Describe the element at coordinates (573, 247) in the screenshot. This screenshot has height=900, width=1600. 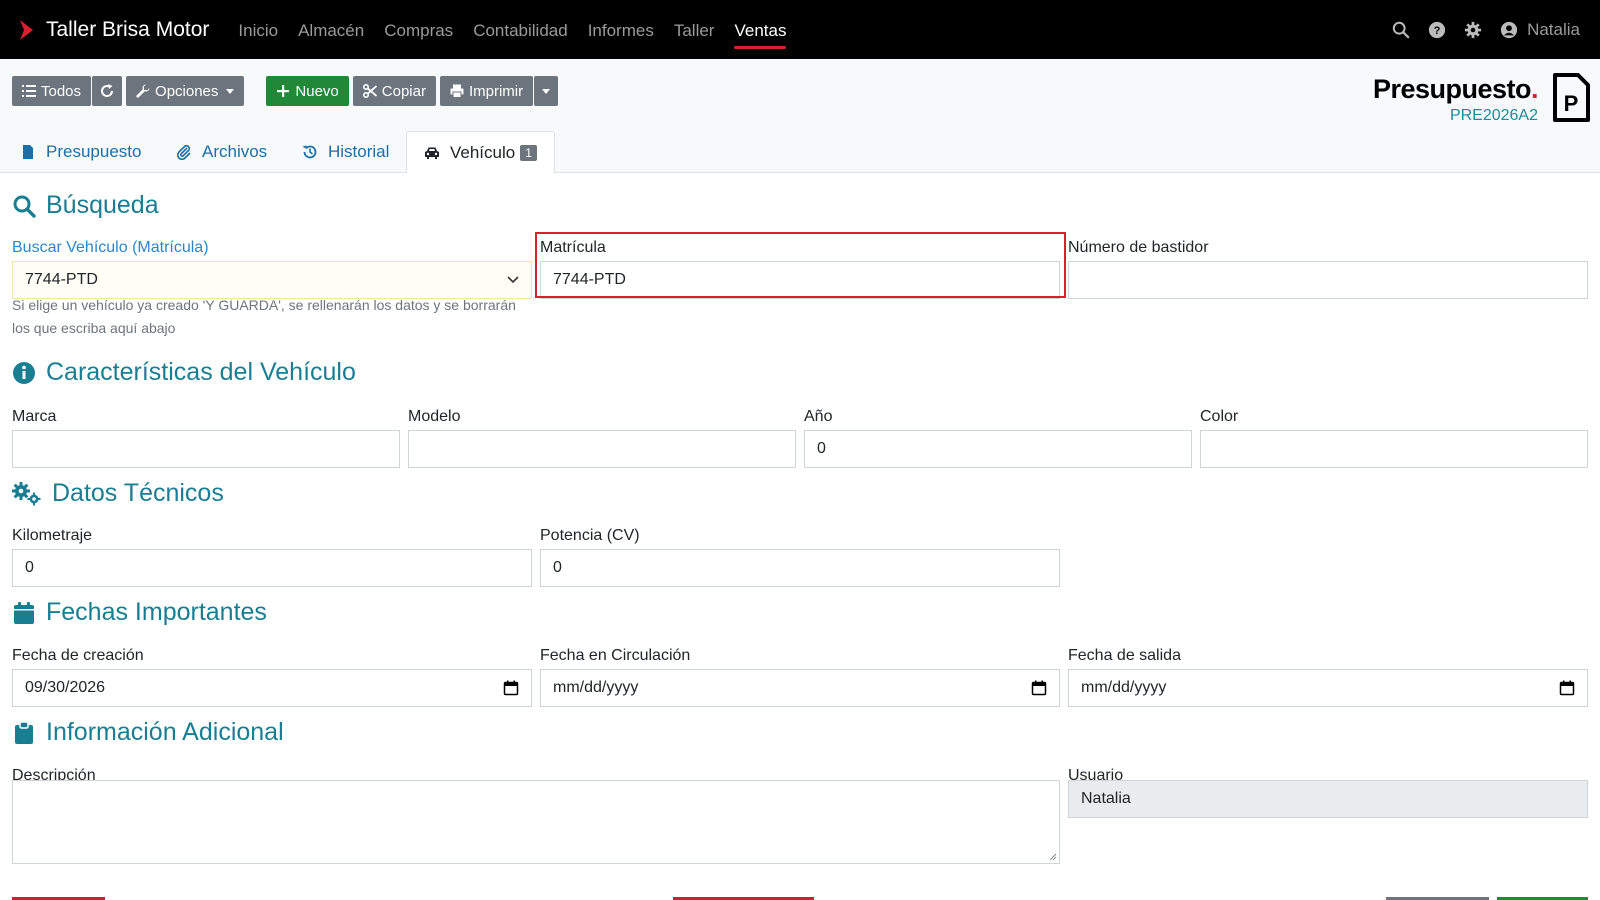
I see `plate-label: Matrícula` at that location.